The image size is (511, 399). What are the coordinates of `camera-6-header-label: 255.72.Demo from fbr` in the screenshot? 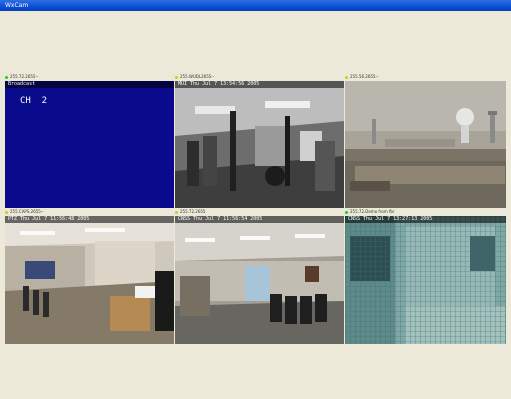 It's located at (372, 211).